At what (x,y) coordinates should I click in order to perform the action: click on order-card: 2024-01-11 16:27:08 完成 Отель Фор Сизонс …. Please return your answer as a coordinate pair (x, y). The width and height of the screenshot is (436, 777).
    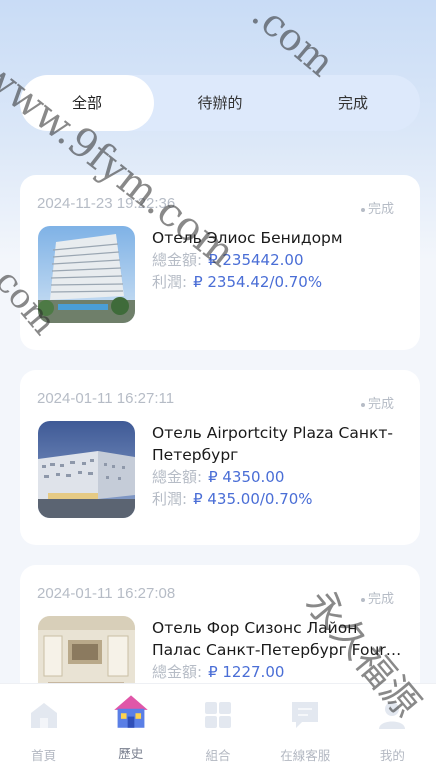
    Looking at the image, I should click on (220, 624).